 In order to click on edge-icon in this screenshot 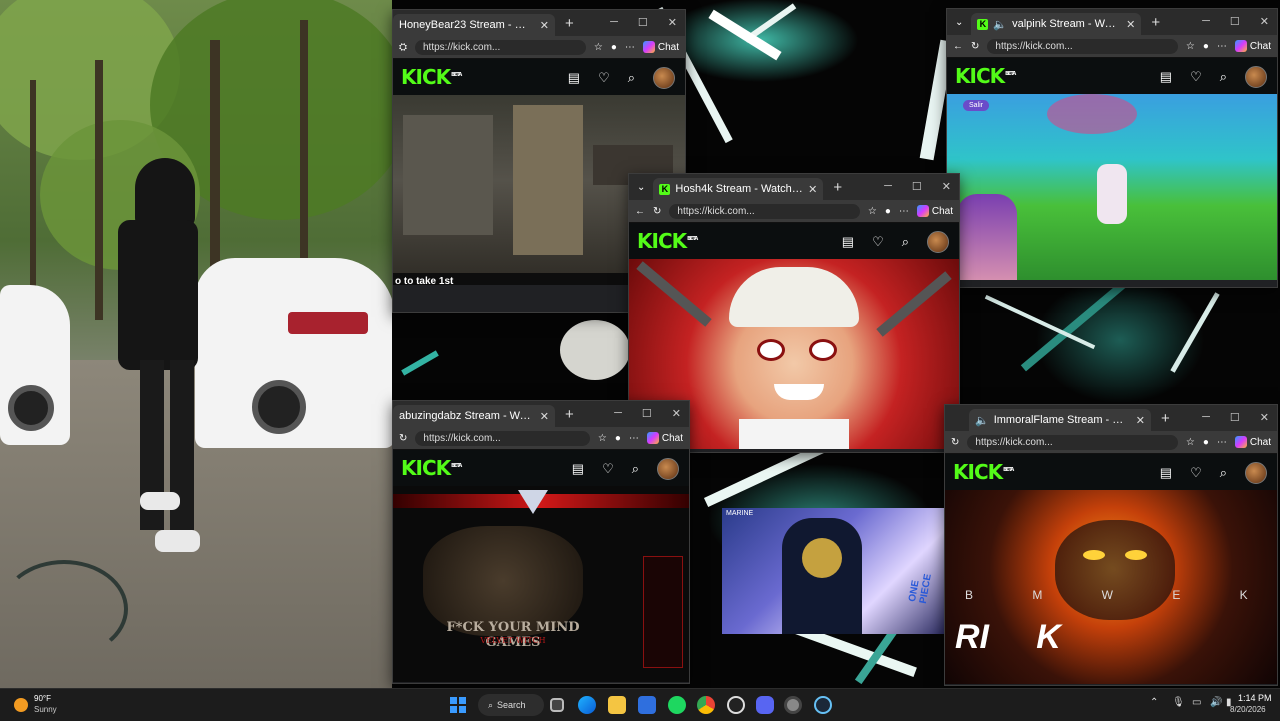, I will do `click(587, 705)`.